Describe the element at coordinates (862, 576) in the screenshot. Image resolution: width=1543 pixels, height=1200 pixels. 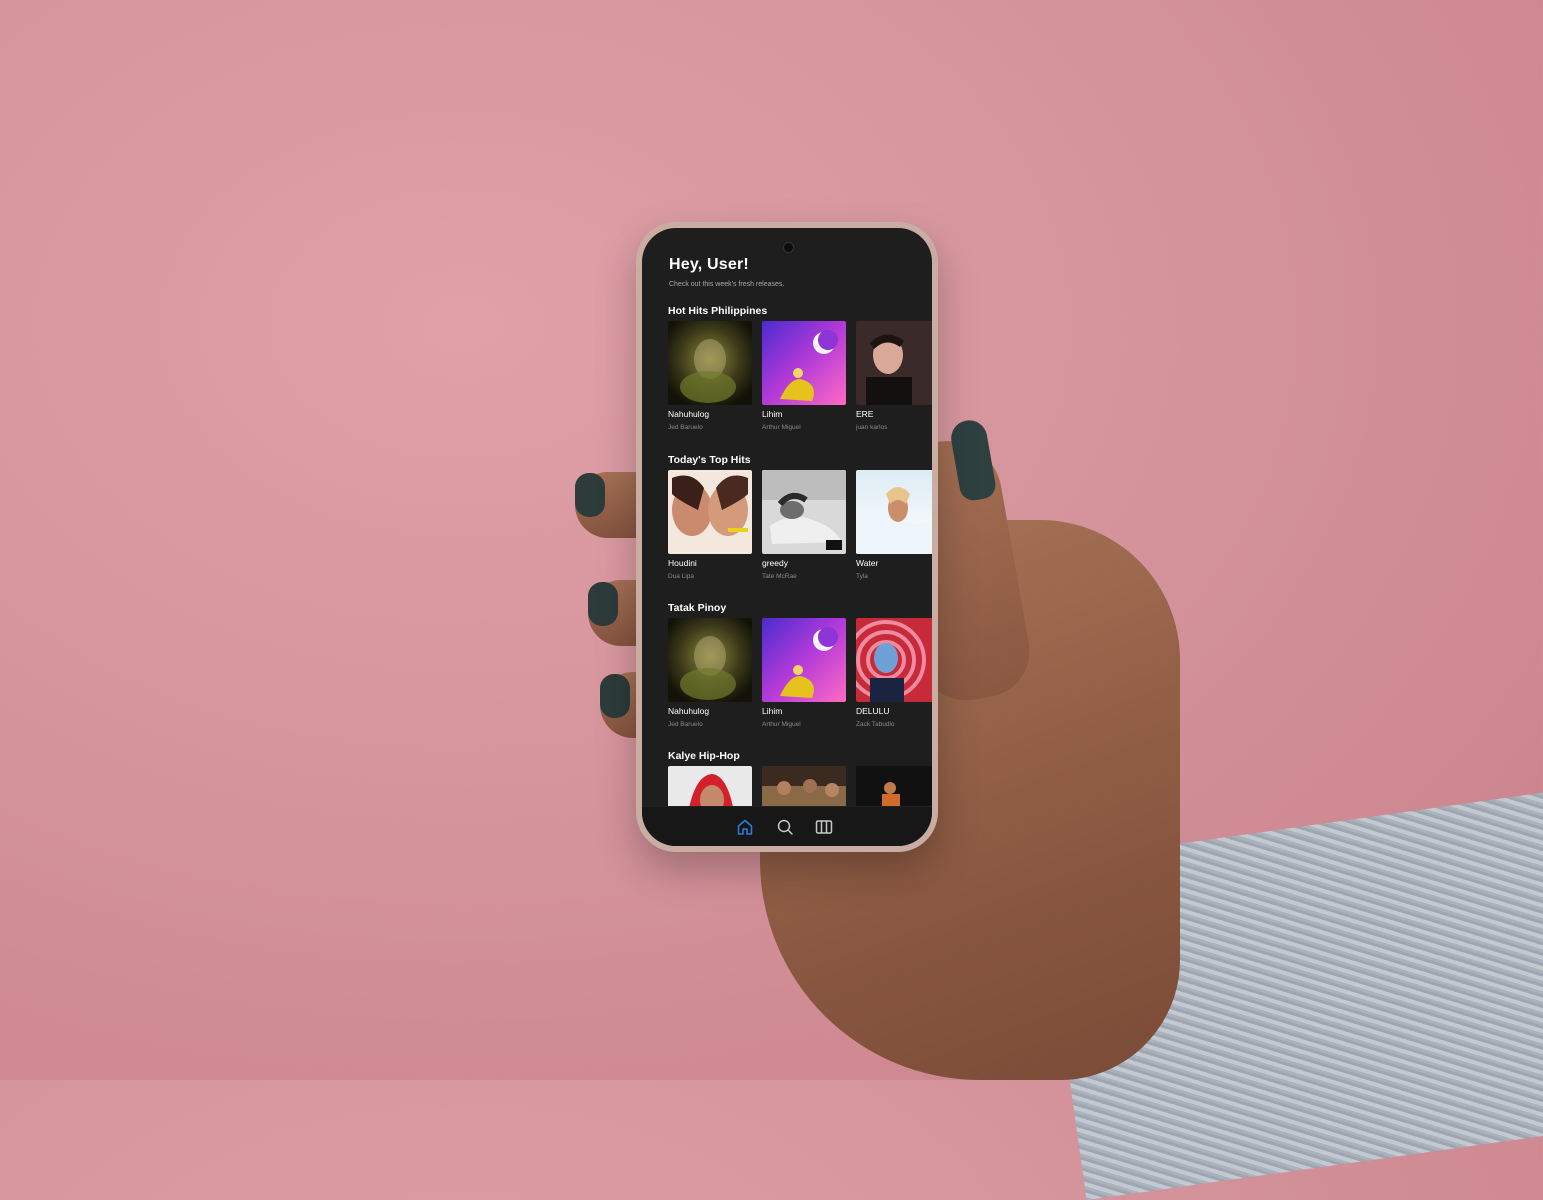
I see `album-artist: Tyla` at that location.